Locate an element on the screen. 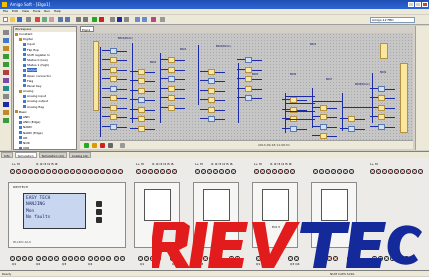 The height and width of the screenshot is (277, 429). misc-block-icon is located at coordinates (6, 120).